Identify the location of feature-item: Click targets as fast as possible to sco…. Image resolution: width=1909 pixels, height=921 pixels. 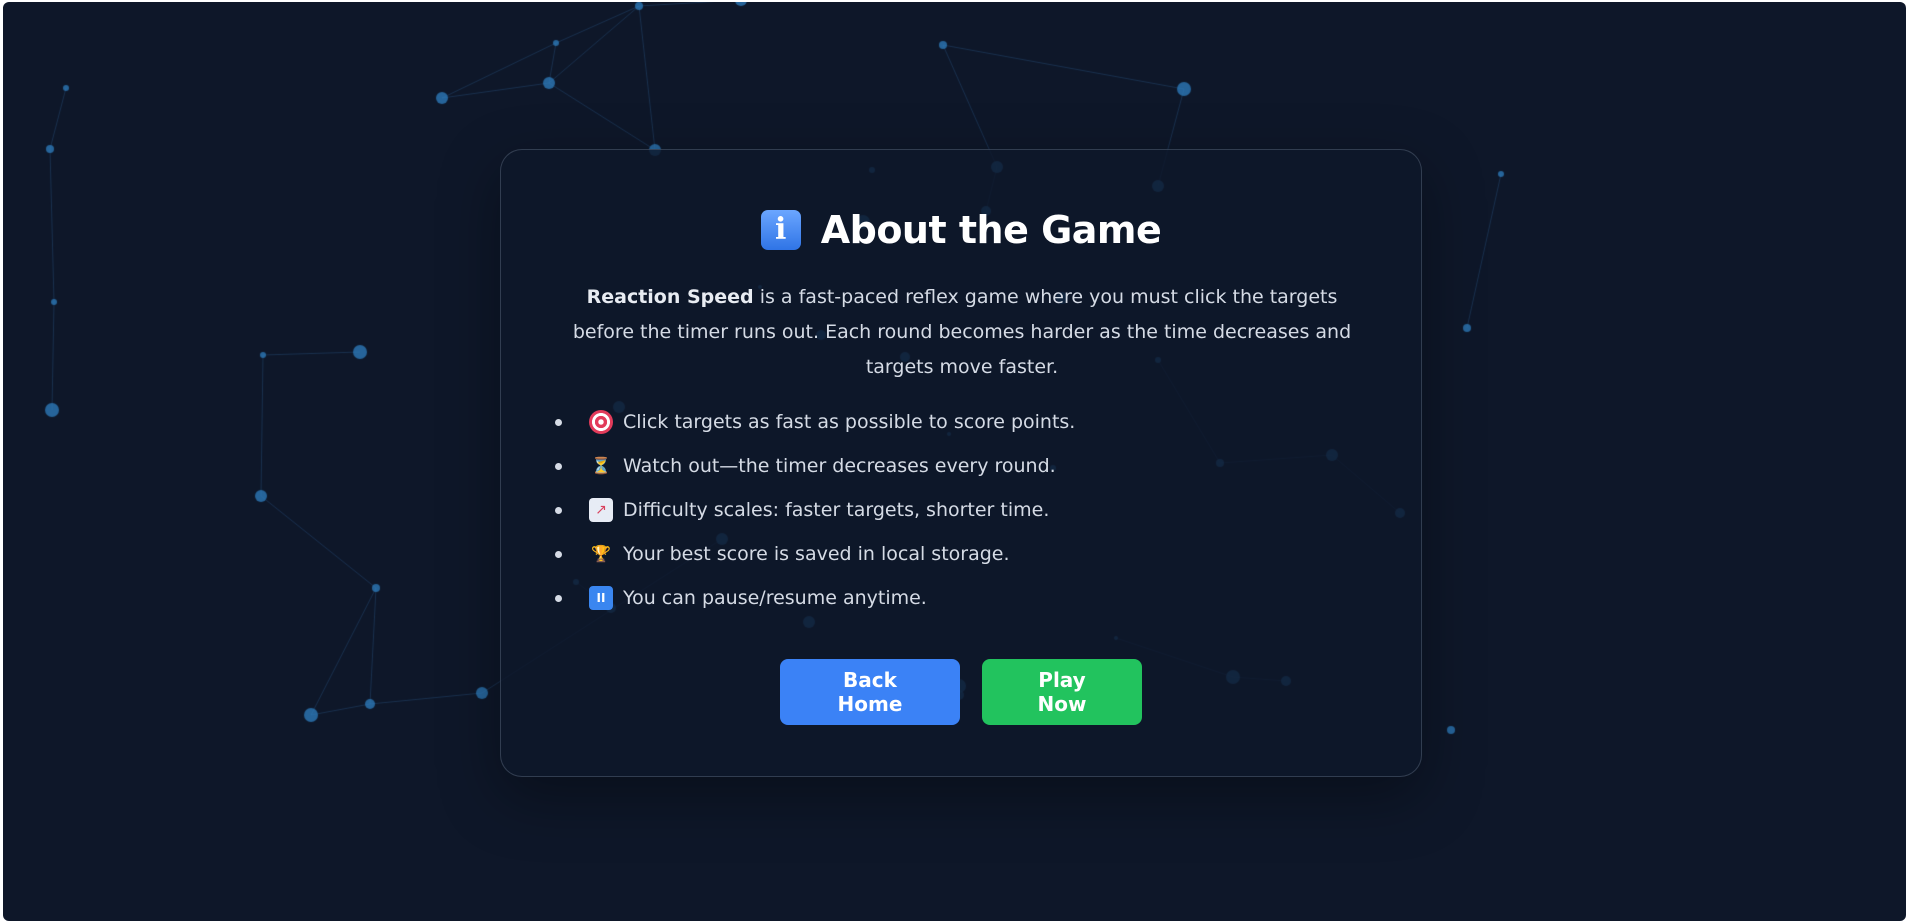
(815, 422).